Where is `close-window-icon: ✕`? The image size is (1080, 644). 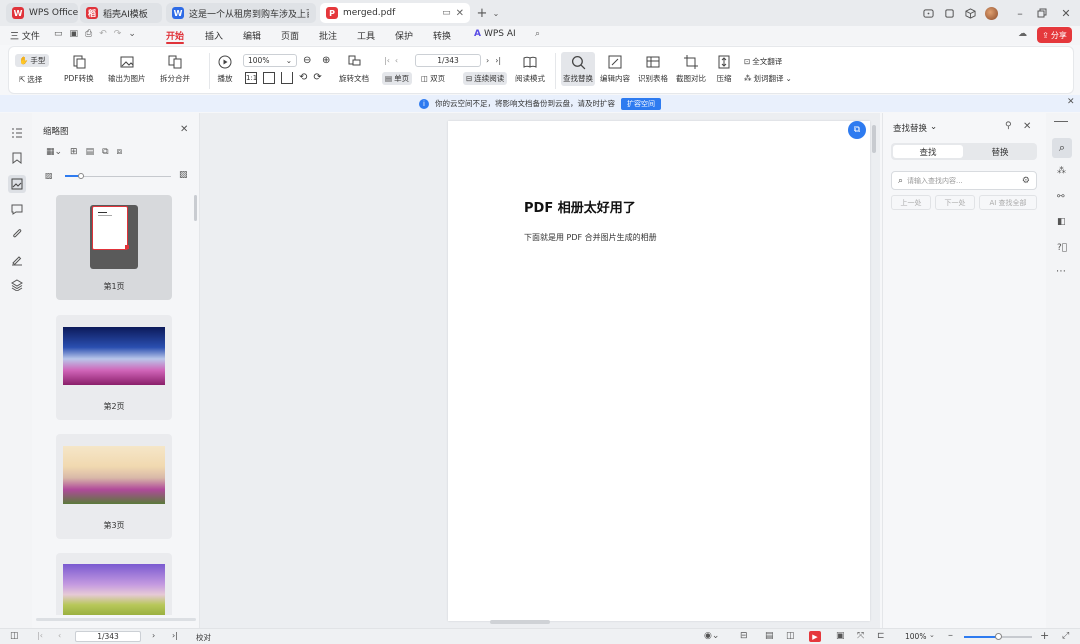
close-window-icon: ✕ is located at coordinates (1066, 13).